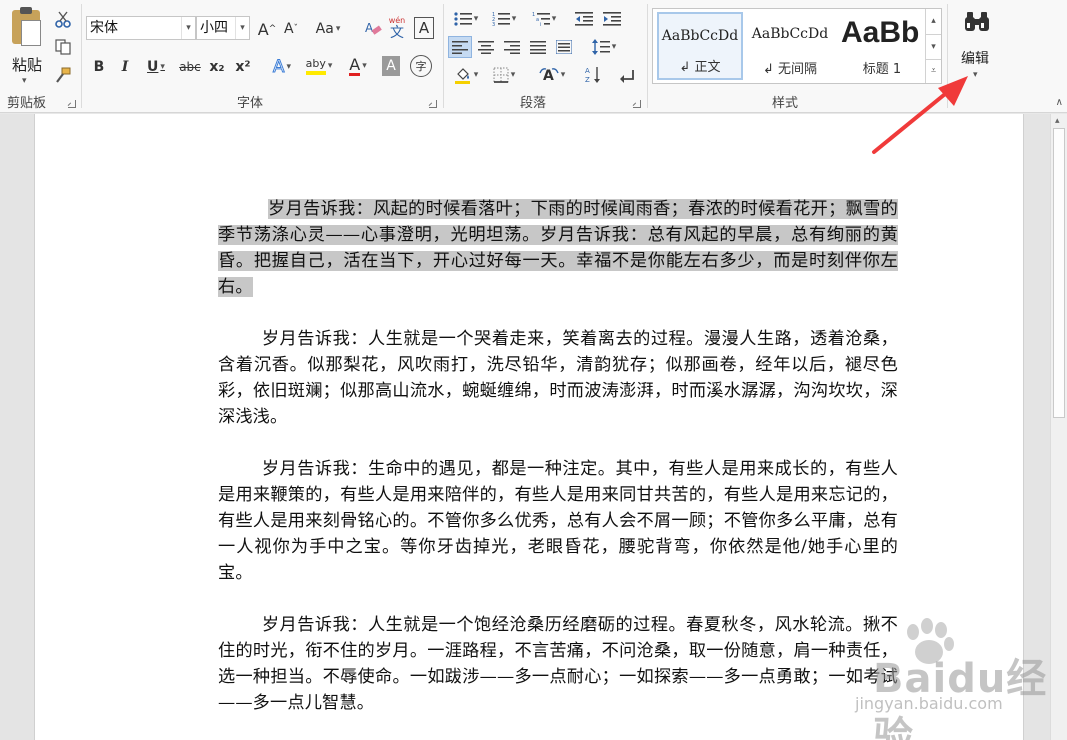  I want to click on change-case-button: Aa, so click(328, 29).